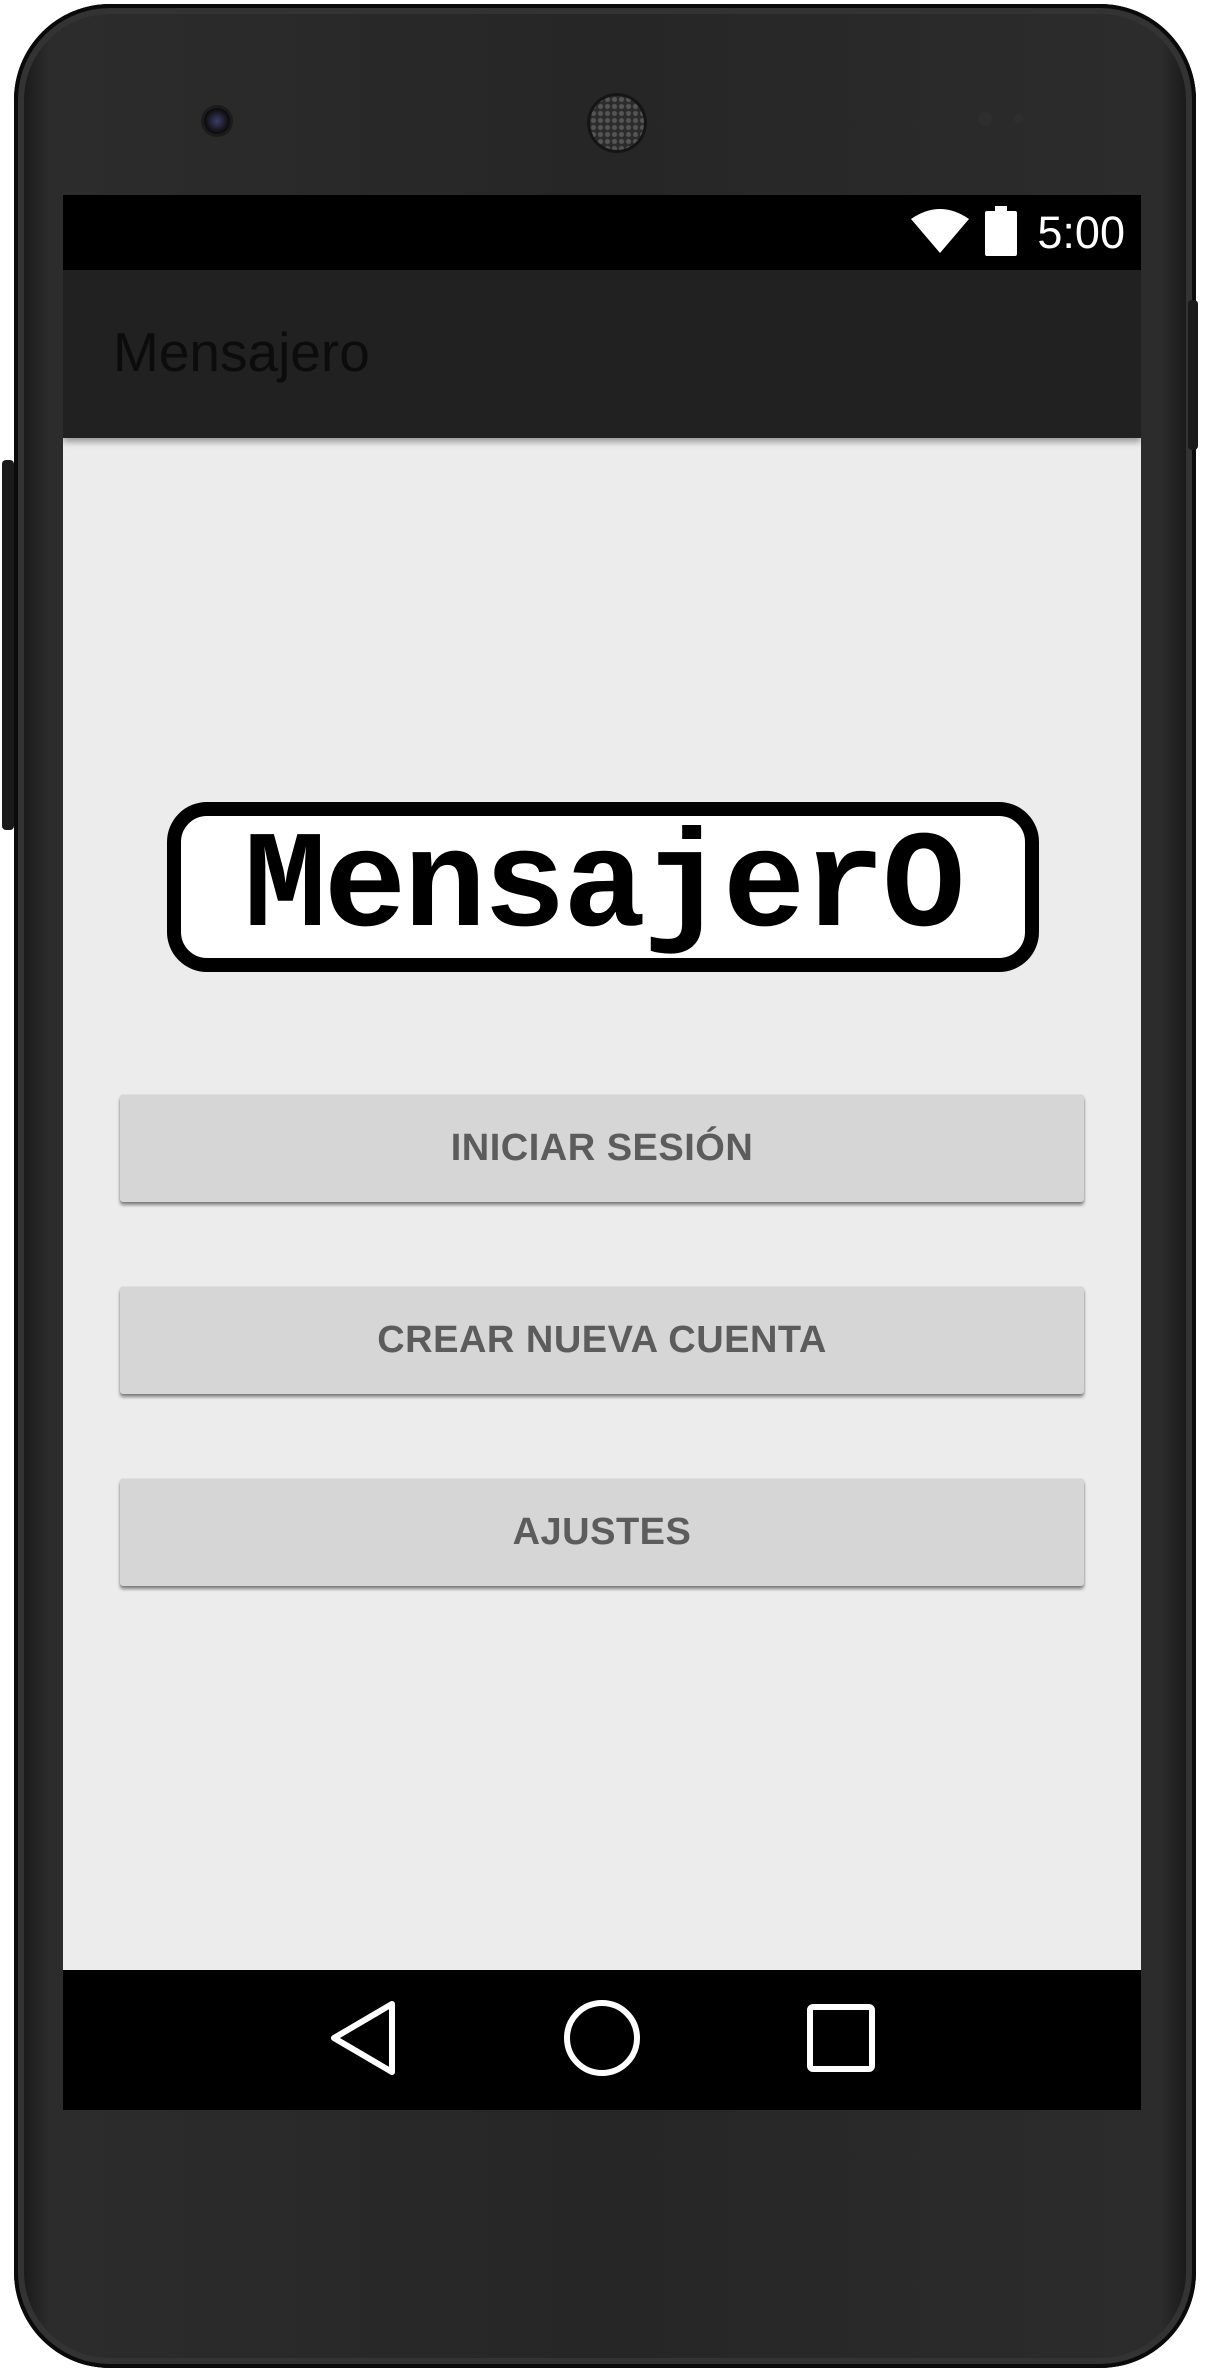 This screenshot has width=1210, height=2375. Describe the element at coordinates (985, 119) in the screenshot. I see `proximity-sensor` at that location.